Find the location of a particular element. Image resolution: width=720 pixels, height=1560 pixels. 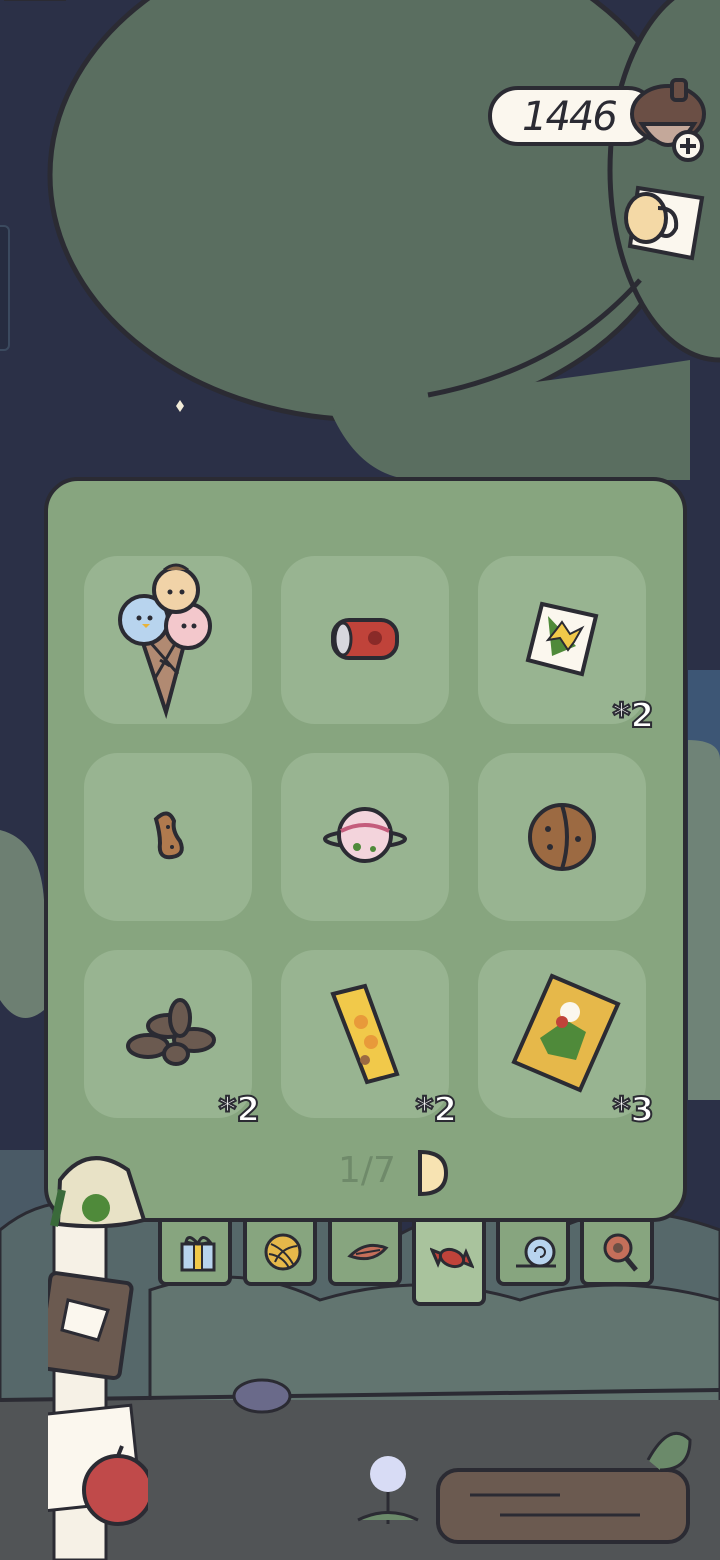

ice-cream-cone-icon is located at coordinates (165, 641).